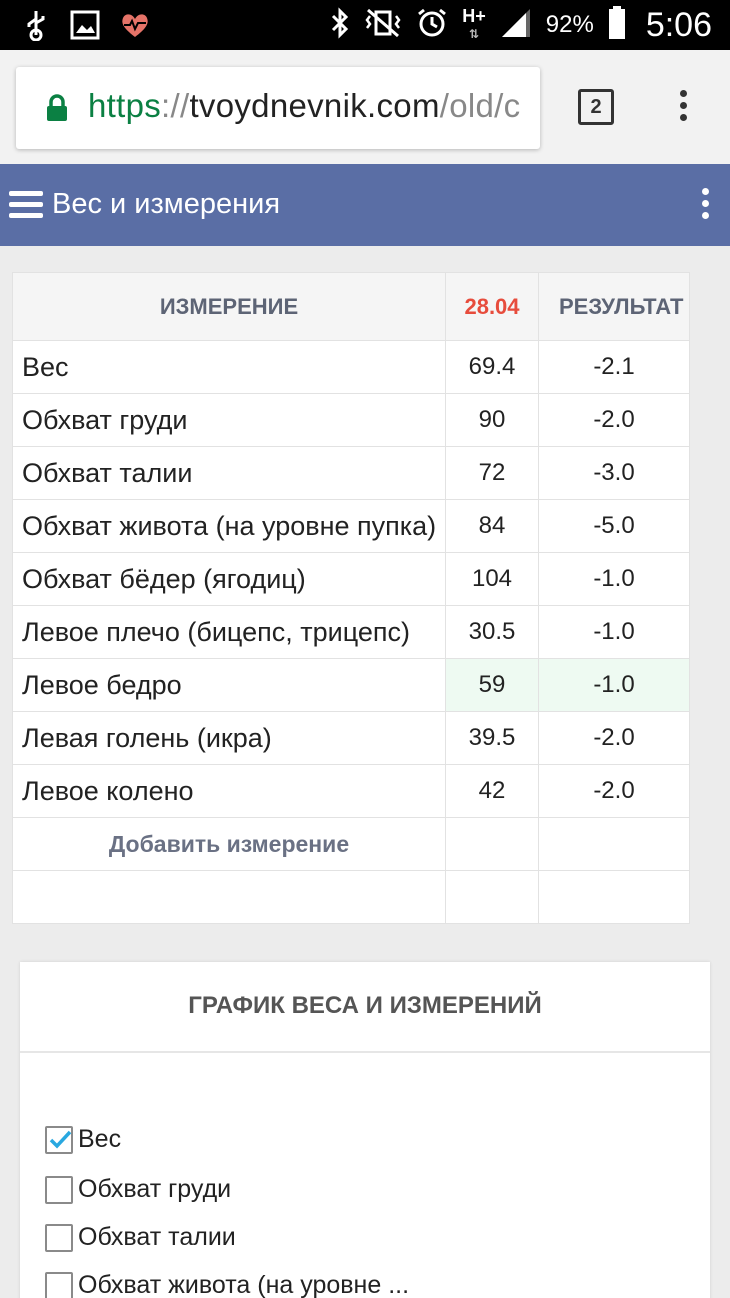 This screenshot has width=730, height=1298. What do you see at coordinates (614, 367) in the screenshot?
I see `measurement-result: -2.1` at bounding box center [614, 367].